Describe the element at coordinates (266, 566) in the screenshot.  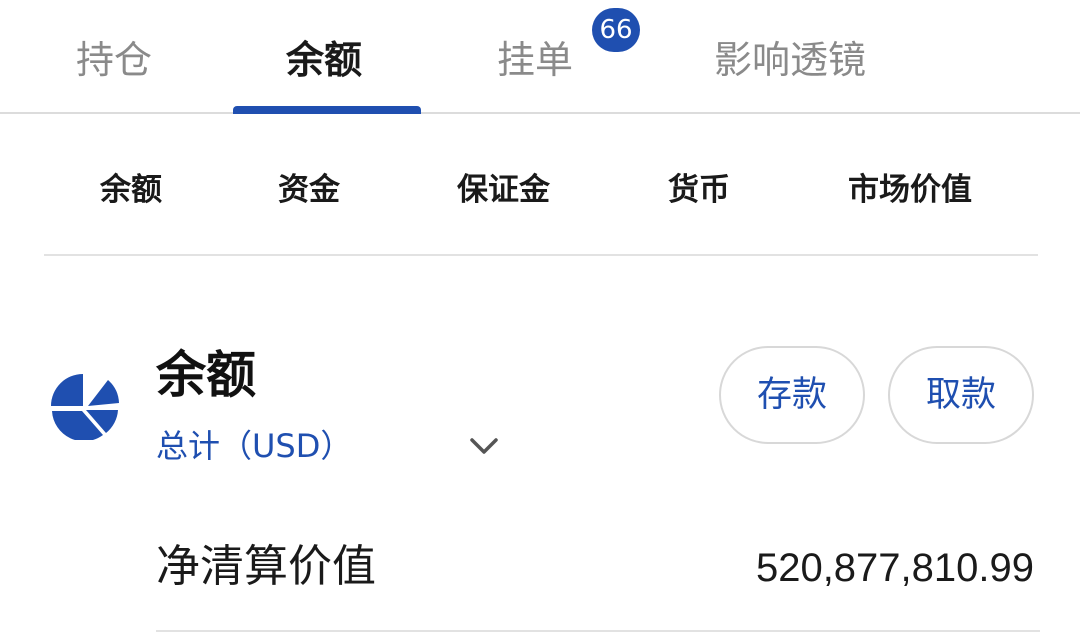
I see `net-liquidation-label: 净清算价值` at that location.